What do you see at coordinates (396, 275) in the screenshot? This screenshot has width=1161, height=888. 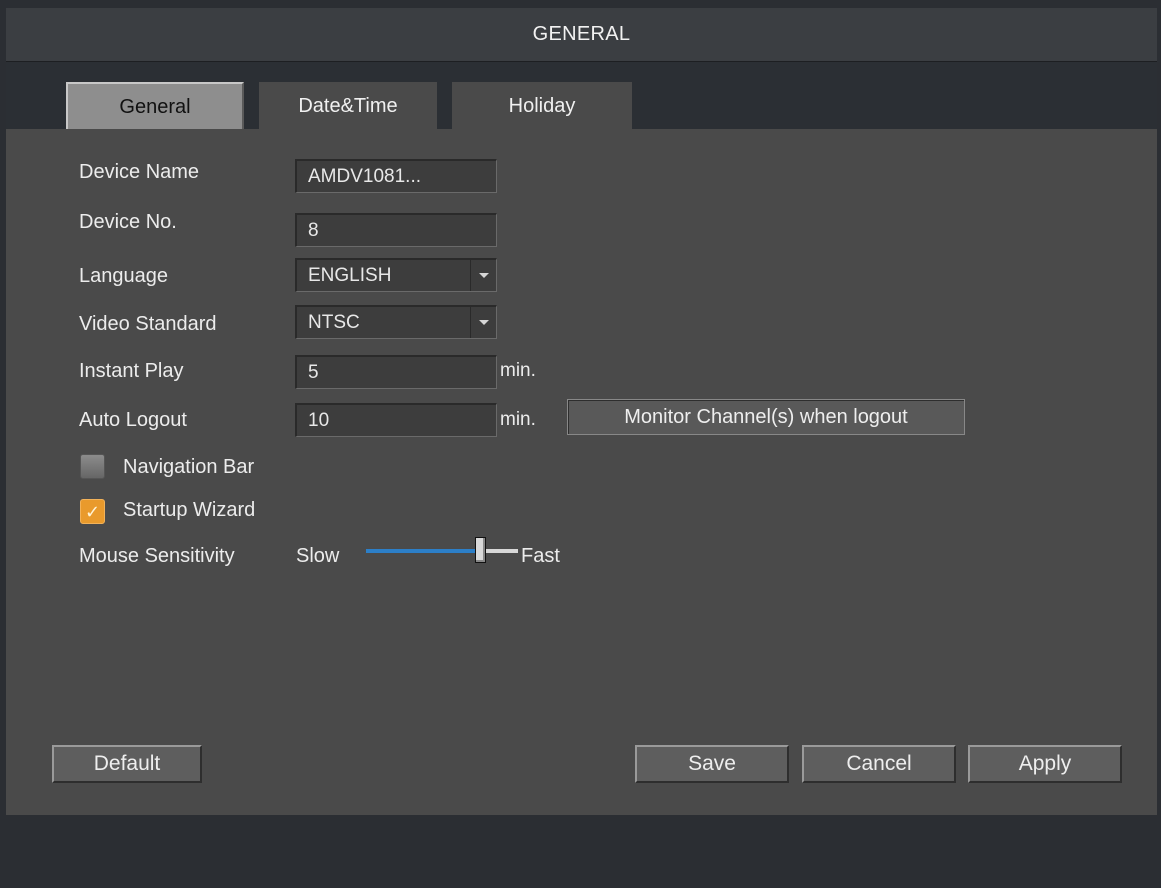 I see `language-select: ENGLISH` at bounding box center [396, 275].